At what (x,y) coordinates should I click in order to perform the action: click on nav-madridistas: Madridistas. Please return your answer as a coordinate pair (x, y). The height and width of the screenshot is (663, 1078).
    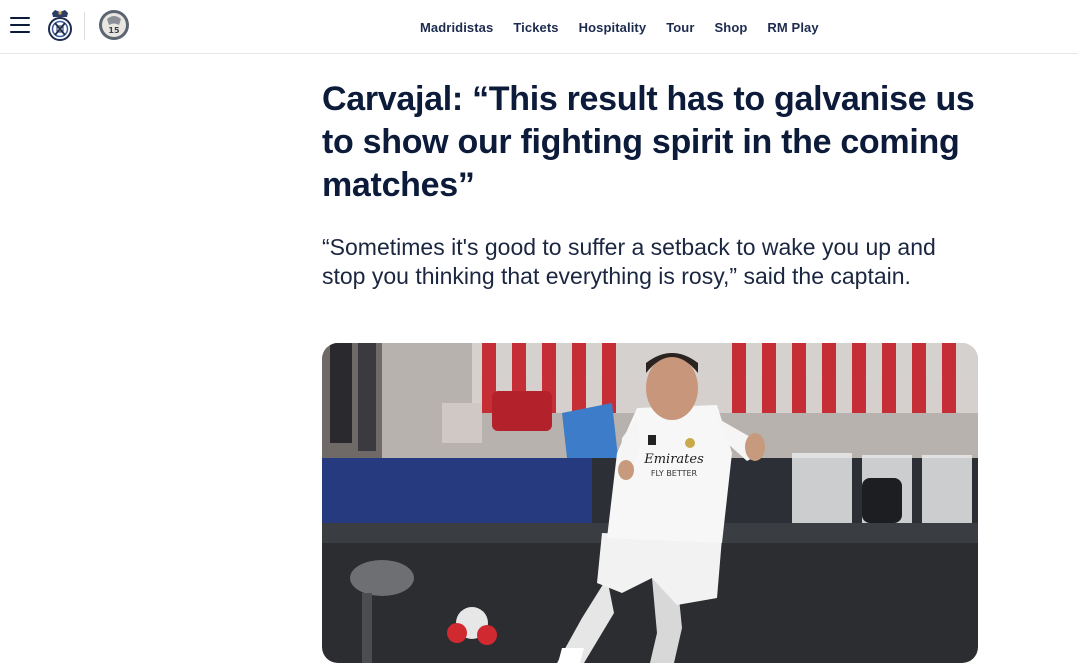
    Looking at the image, I should click on (456, 27).